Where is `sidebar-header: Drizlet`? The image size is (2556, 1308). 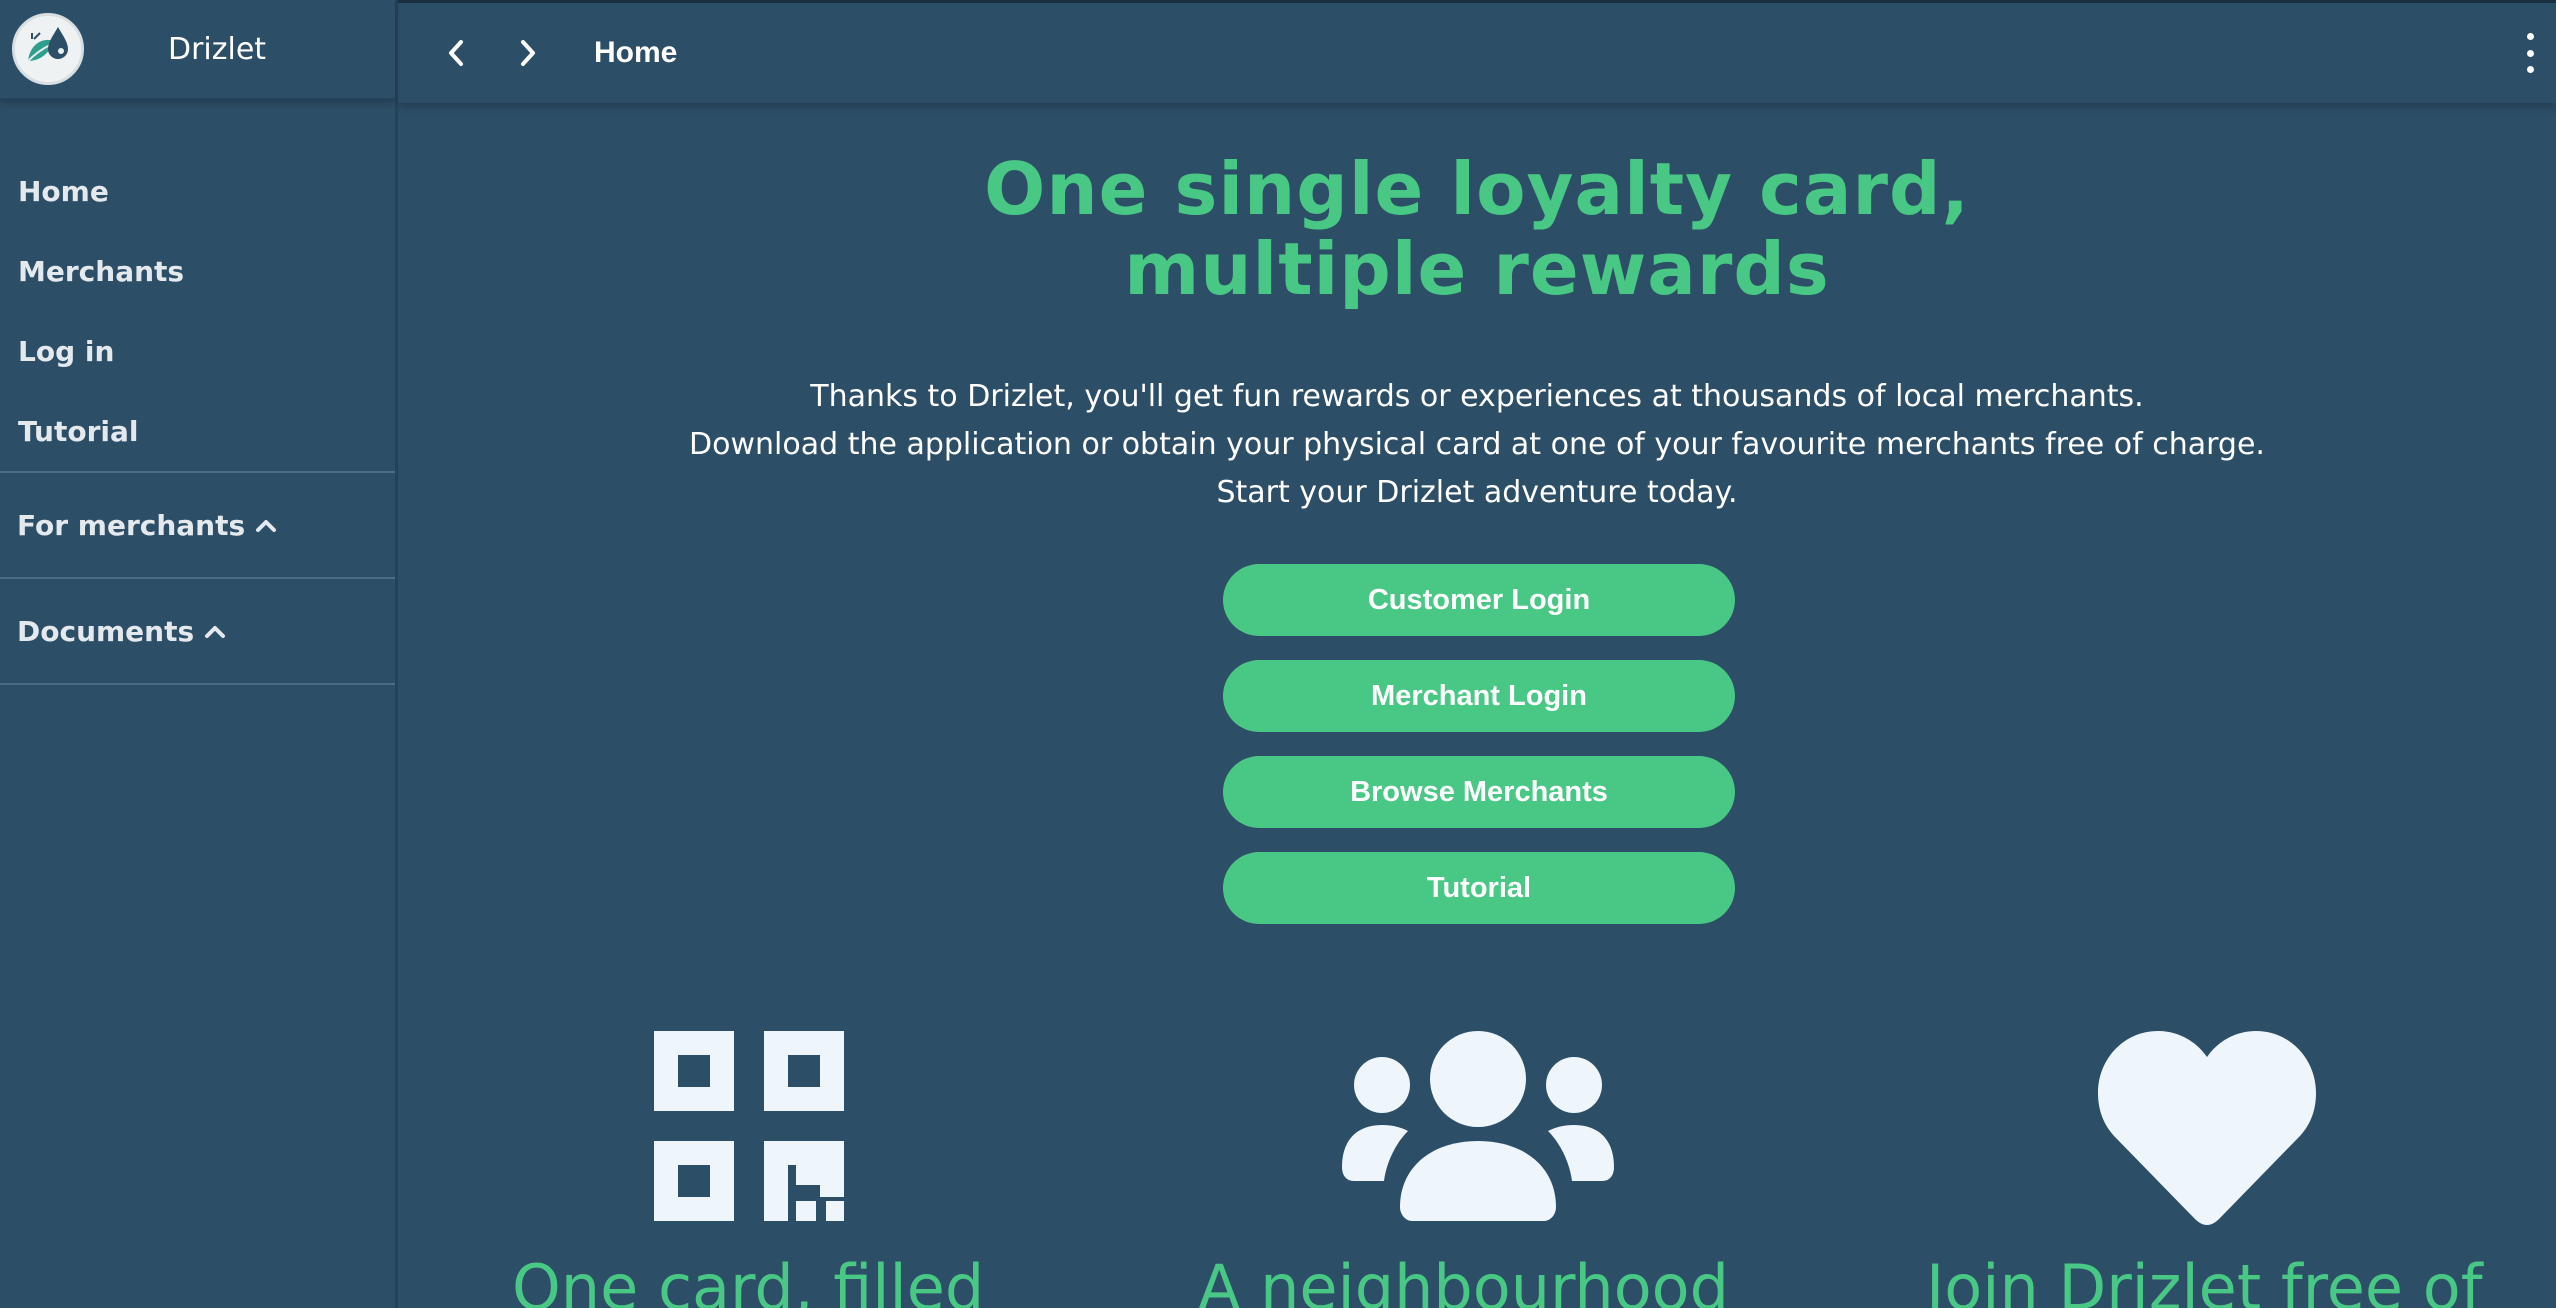
sidebar-header: Drizlet is located at coordinates (197, 50).